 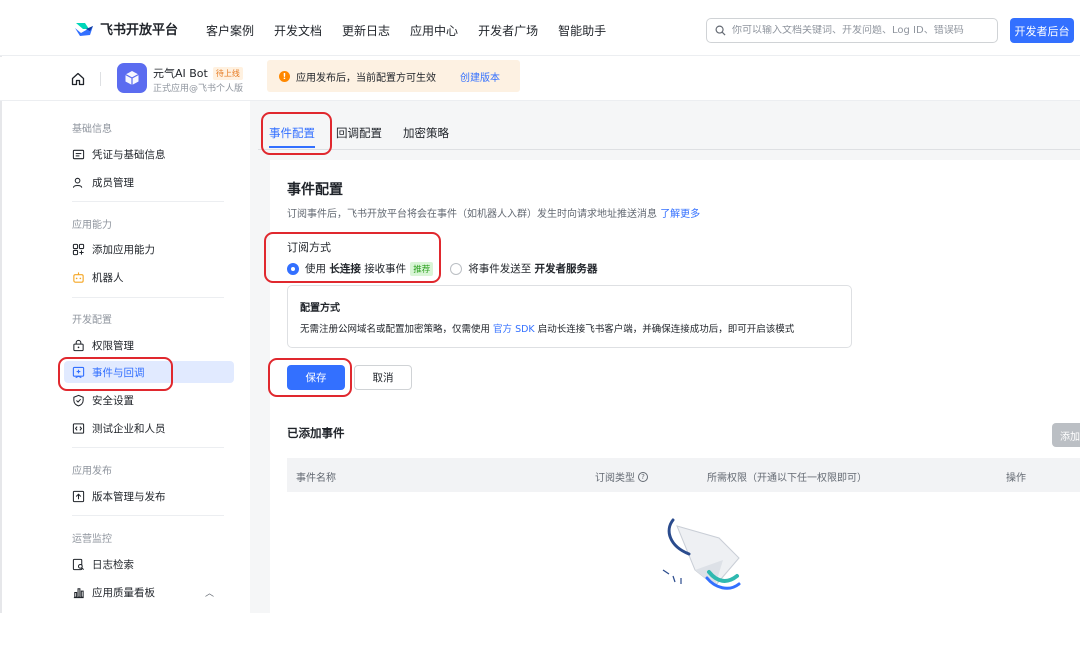 What do you see at coordinates (78, 345) in the screenshot?
I see `permission-icon` at bounding box center [78, 345].